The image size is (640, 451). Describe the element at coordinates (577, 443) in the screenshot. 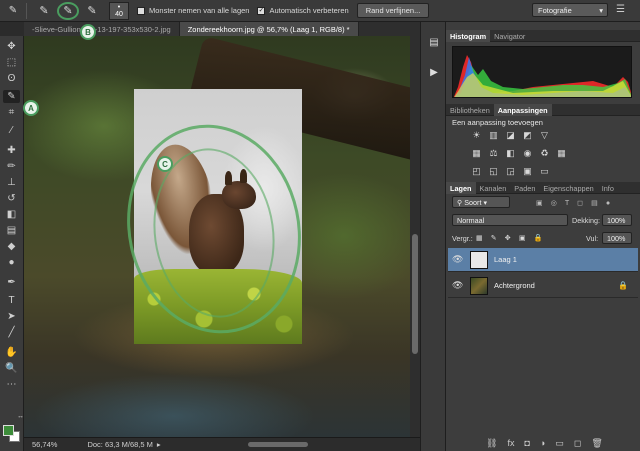

I see `new-layer-icon: ◻` at that location.